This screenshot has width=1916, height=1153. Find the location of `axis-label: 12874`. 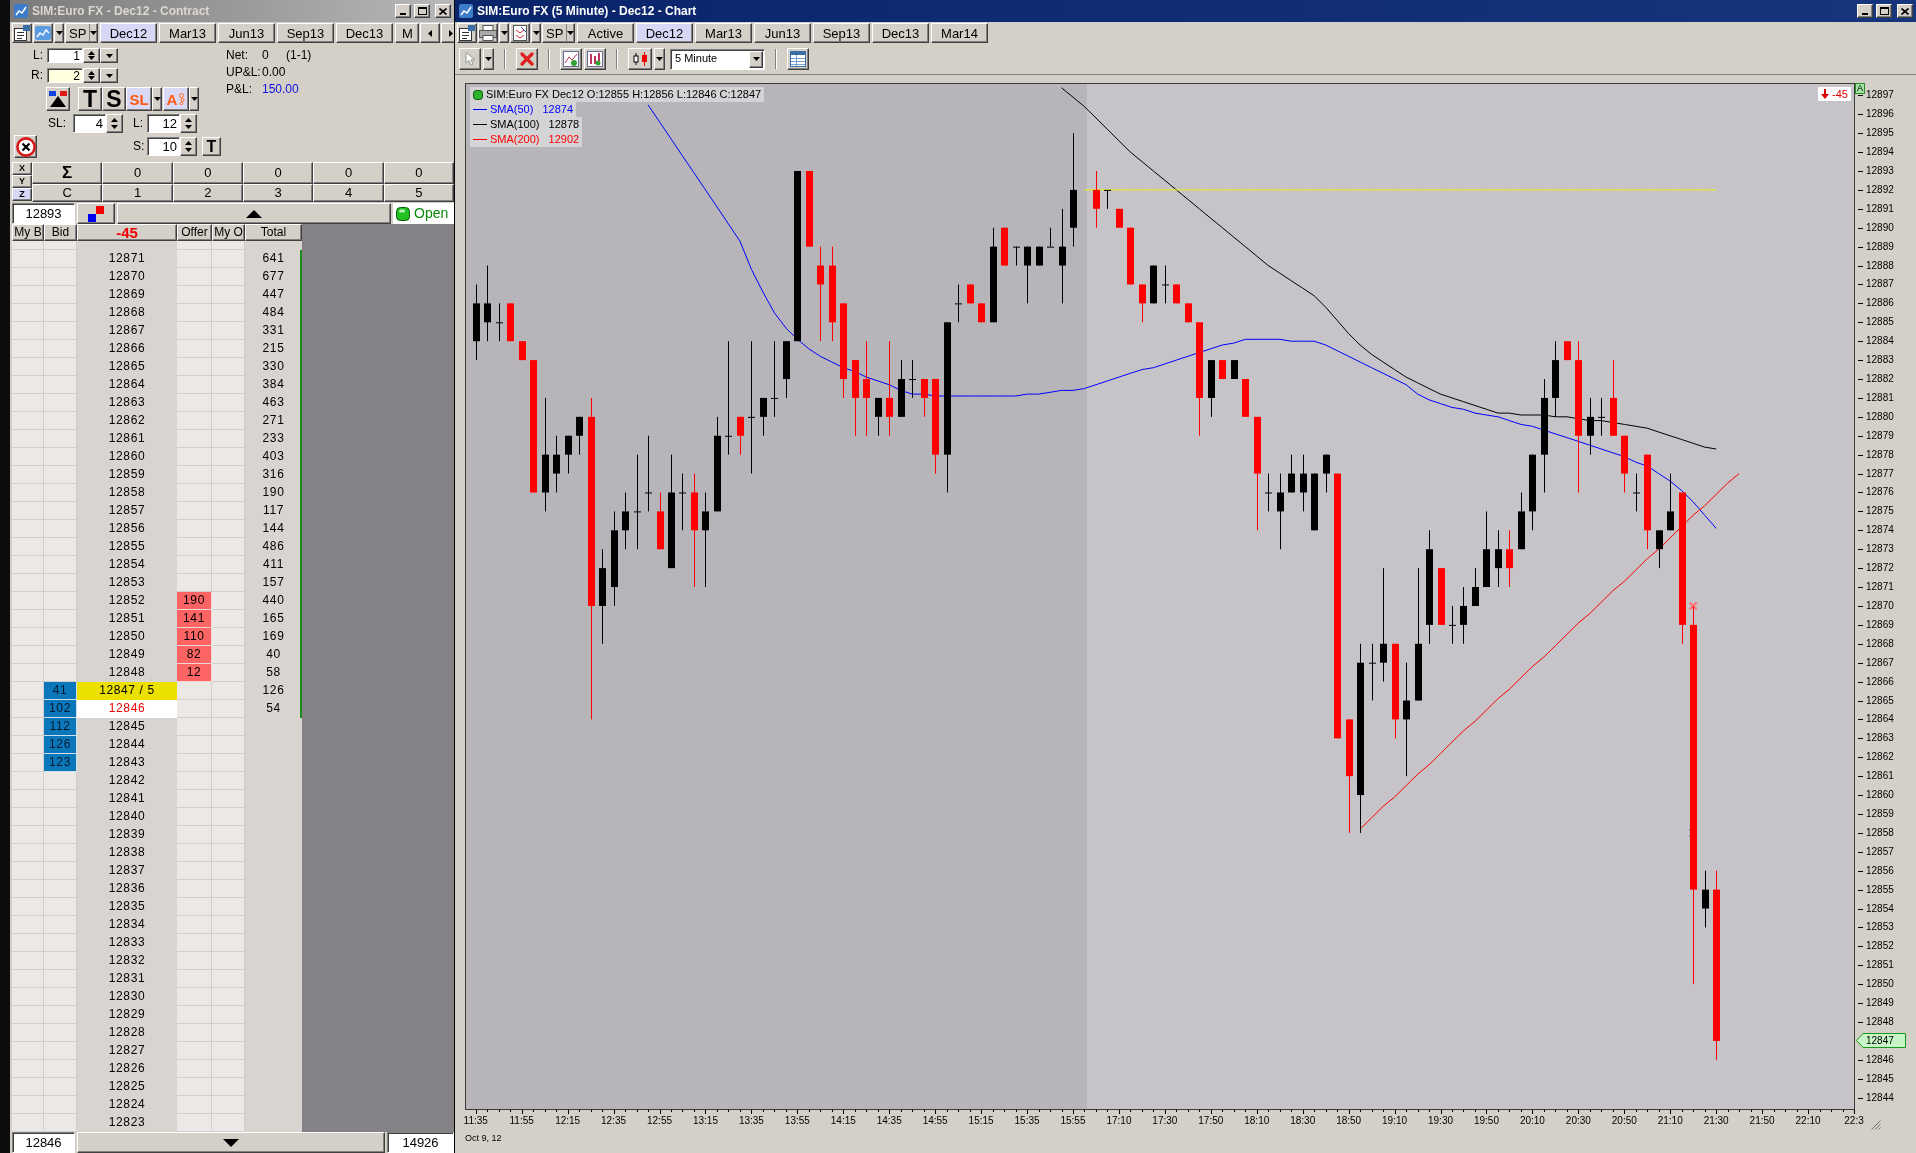

axis-label: 12874 is located at coordinates (1880, 530).